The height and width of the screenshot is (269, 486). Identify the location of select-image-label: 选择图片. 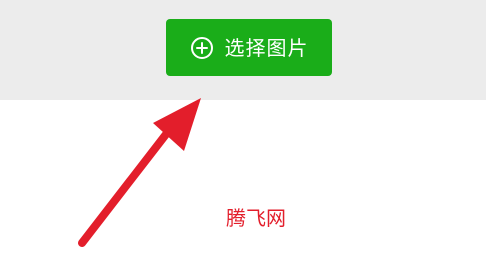
(266, 47).